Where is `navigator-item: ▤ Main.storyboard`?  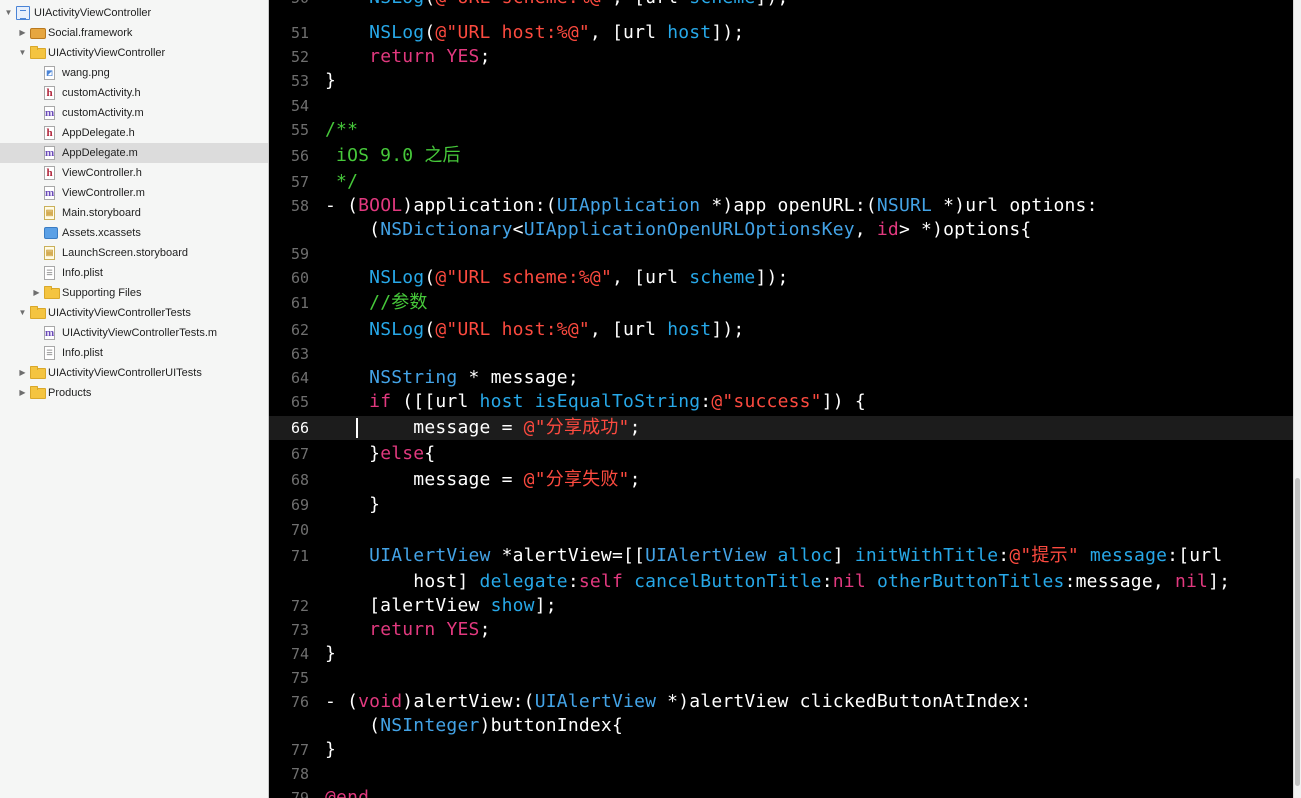
navigator-item: ▤ Main.storyboard is located at coordinates (134, 213).